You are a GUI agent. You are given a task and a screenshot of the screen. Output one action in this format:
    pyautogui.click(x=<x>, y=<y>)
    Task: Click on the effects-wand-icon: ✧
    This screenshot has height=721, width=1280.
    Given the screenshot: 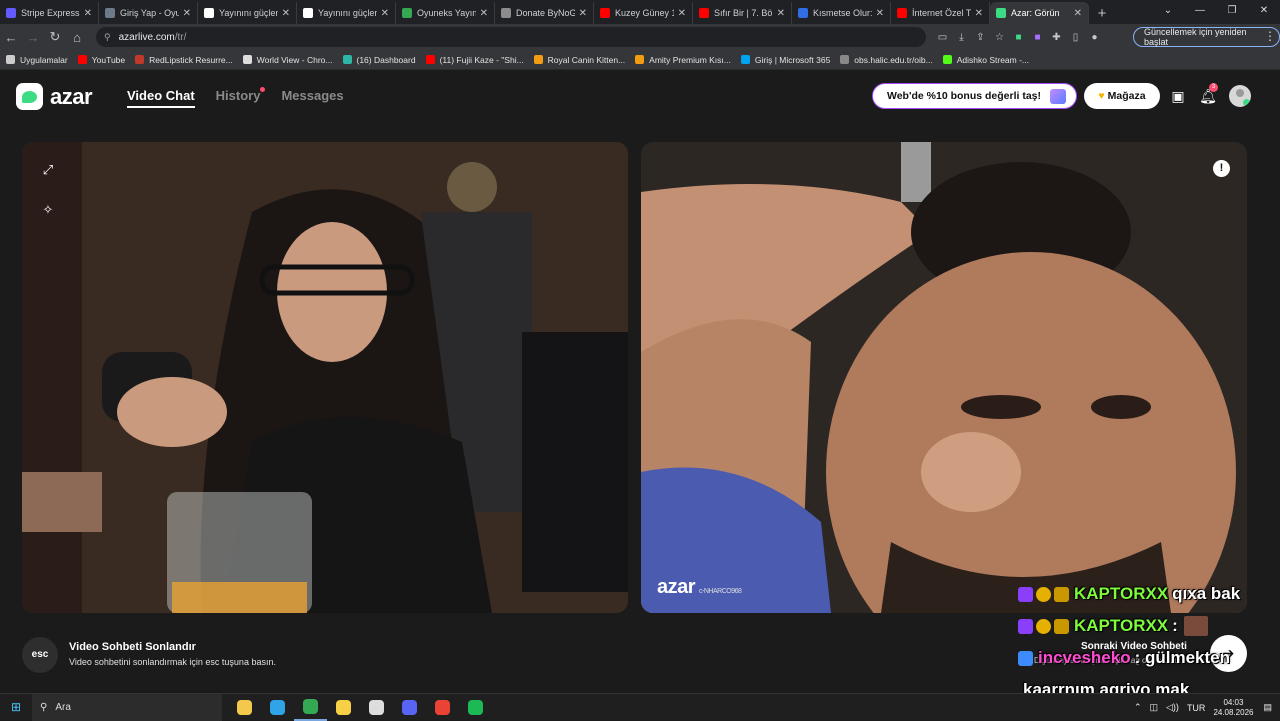 What is the action you would take?
    pyautogui.click(x=48, y=210)
    